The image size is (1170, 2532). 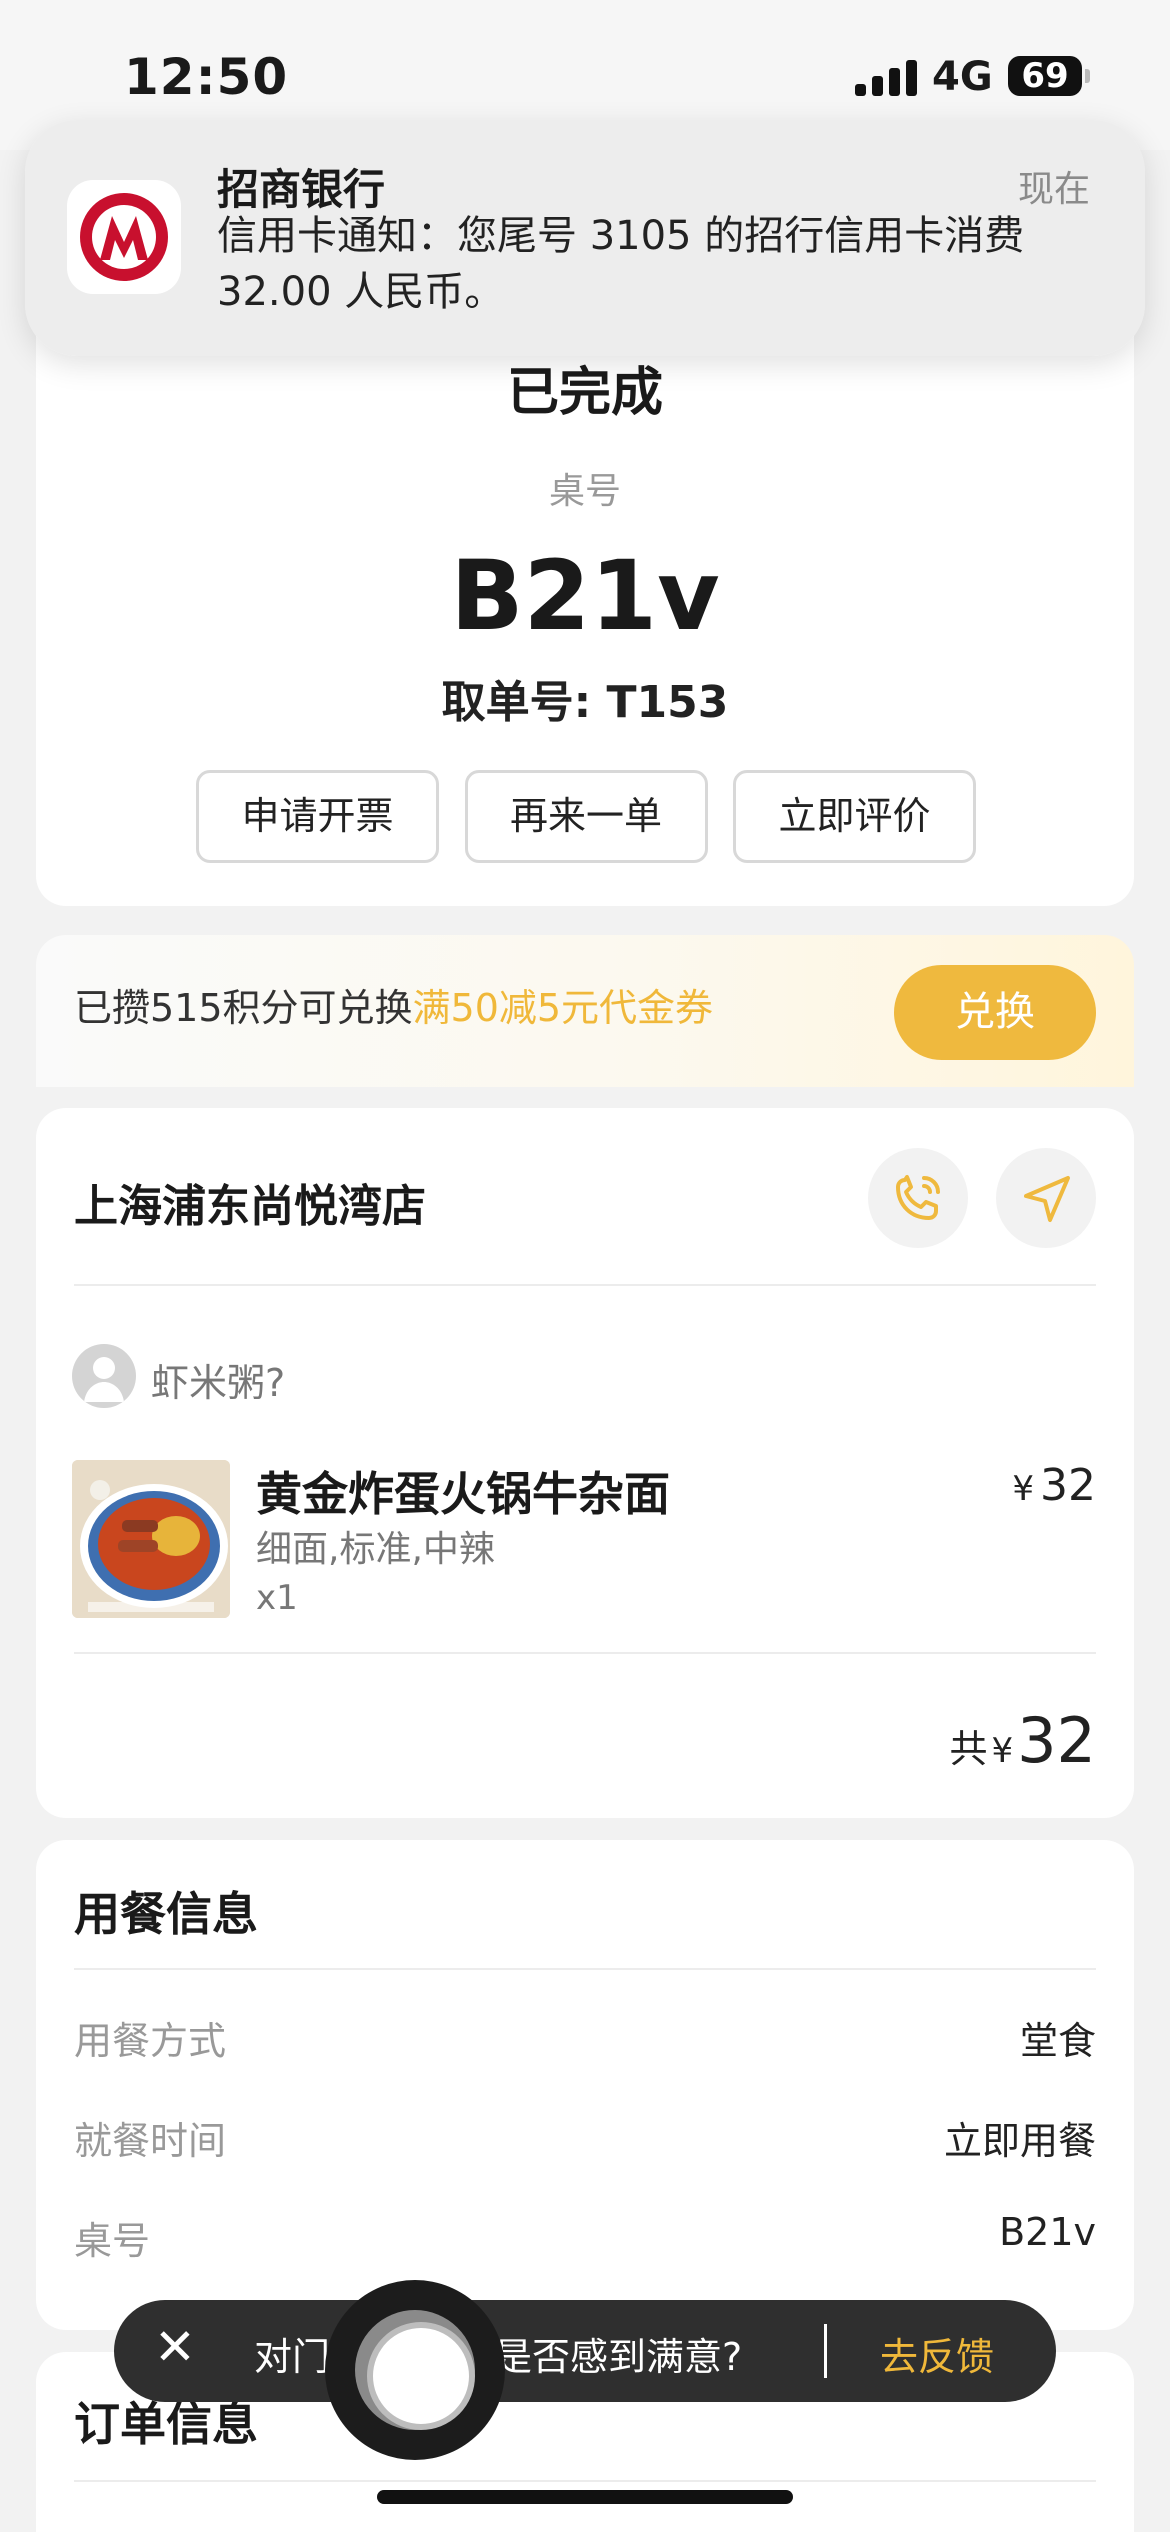 I want to click on user-name: 虾米粥?, so click(x=218, y=1383).